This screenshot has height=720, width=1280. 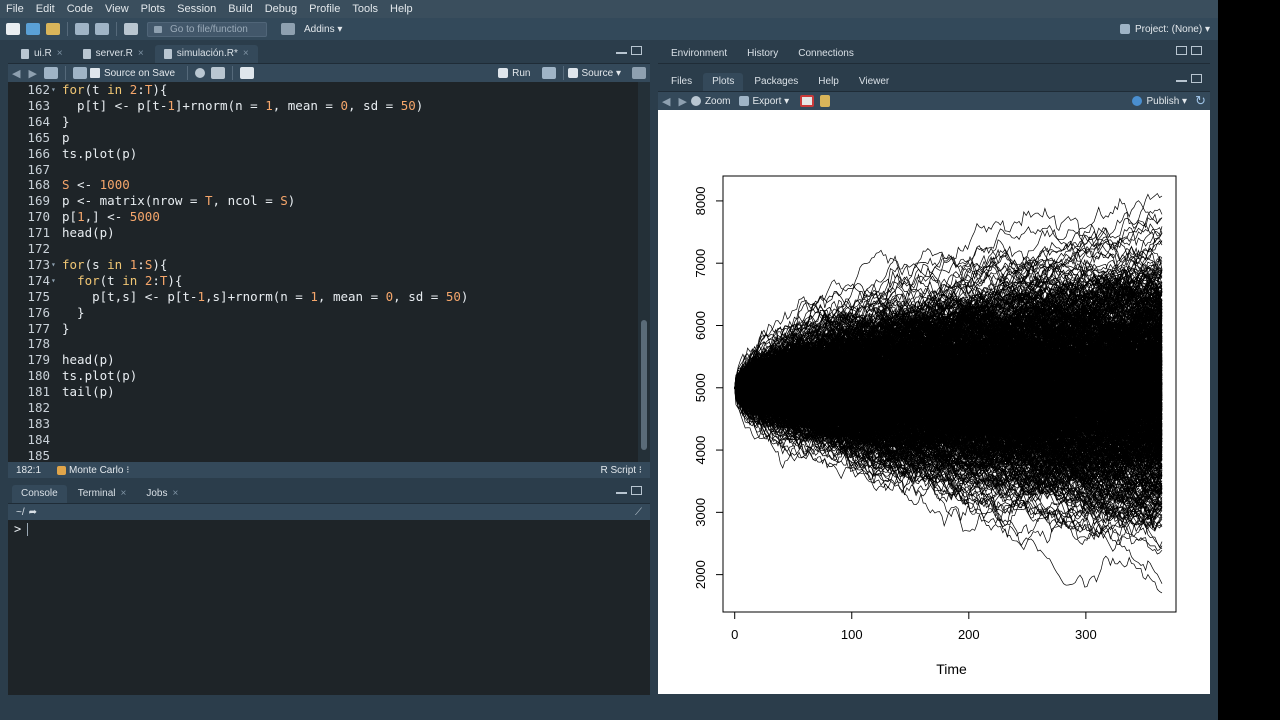 What do you see at coordinates (807, 101) in the screenshot?
I see `remove-plot-icon` at bounding box center [807, 101].